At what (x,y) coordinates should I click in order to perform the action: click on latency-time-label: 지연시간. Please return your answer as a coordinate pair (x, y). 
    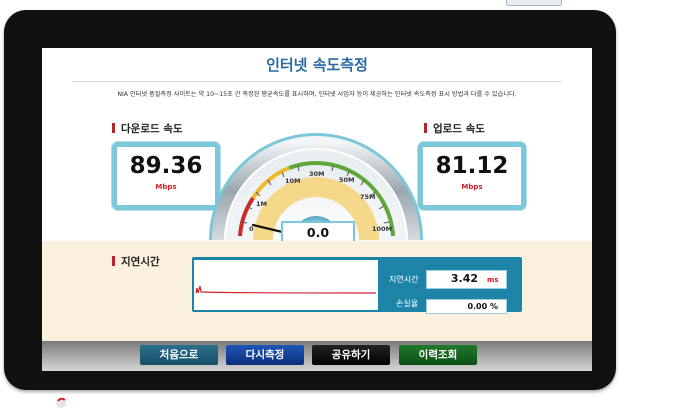
    Looking at the image, I should click on (404, 279).